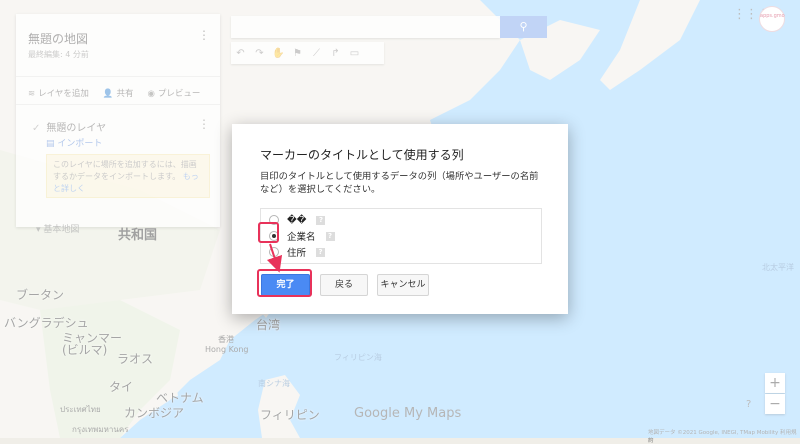  What do you see at coordinates (401, 236) in the screenshot?
I see `column-options: �� ? 企業名 ? 住所 ?` at bounding box center [401, 236].